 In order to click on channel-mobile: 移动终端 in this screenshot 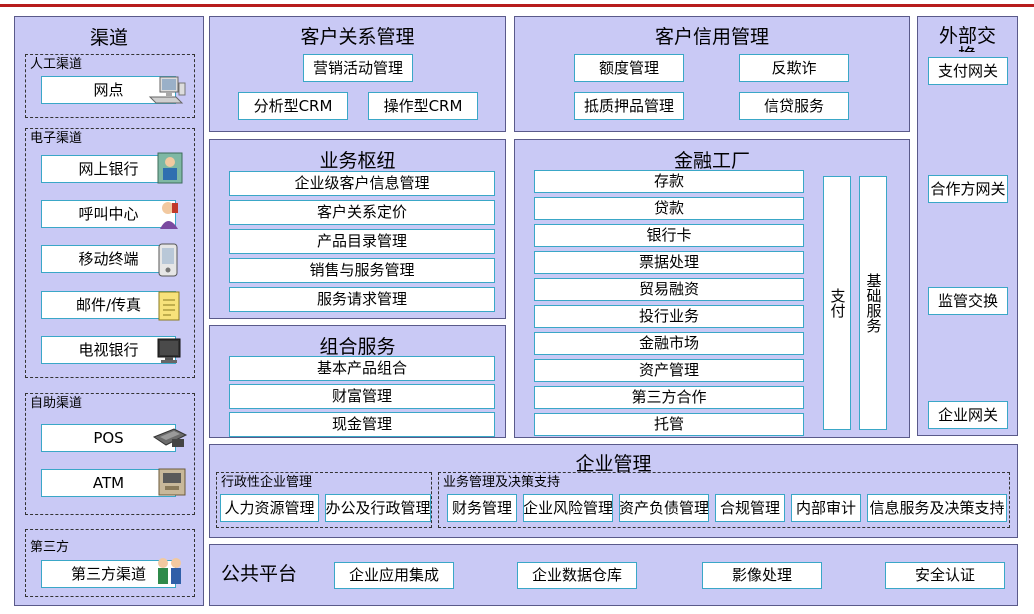, I will do `click(108, 259)`.